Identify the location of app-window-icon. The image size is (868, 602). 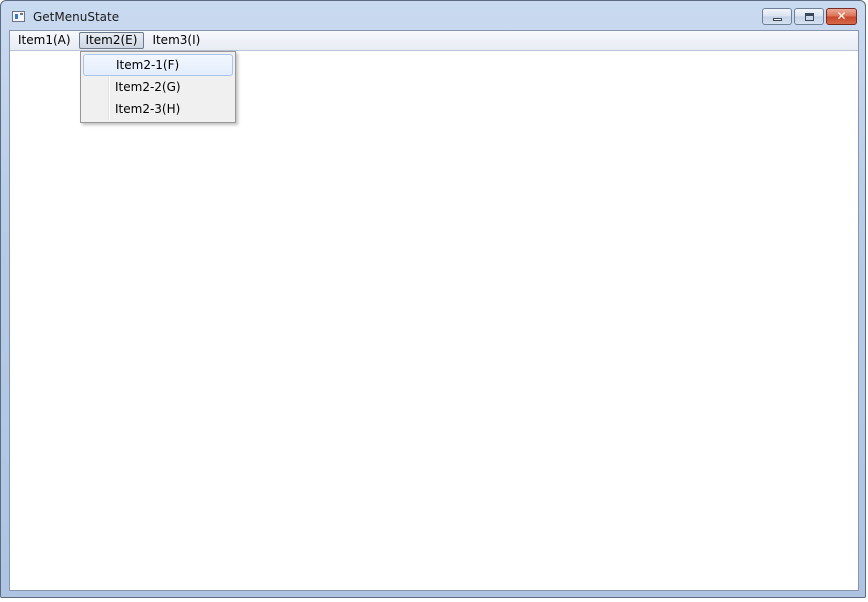
(18, 16).